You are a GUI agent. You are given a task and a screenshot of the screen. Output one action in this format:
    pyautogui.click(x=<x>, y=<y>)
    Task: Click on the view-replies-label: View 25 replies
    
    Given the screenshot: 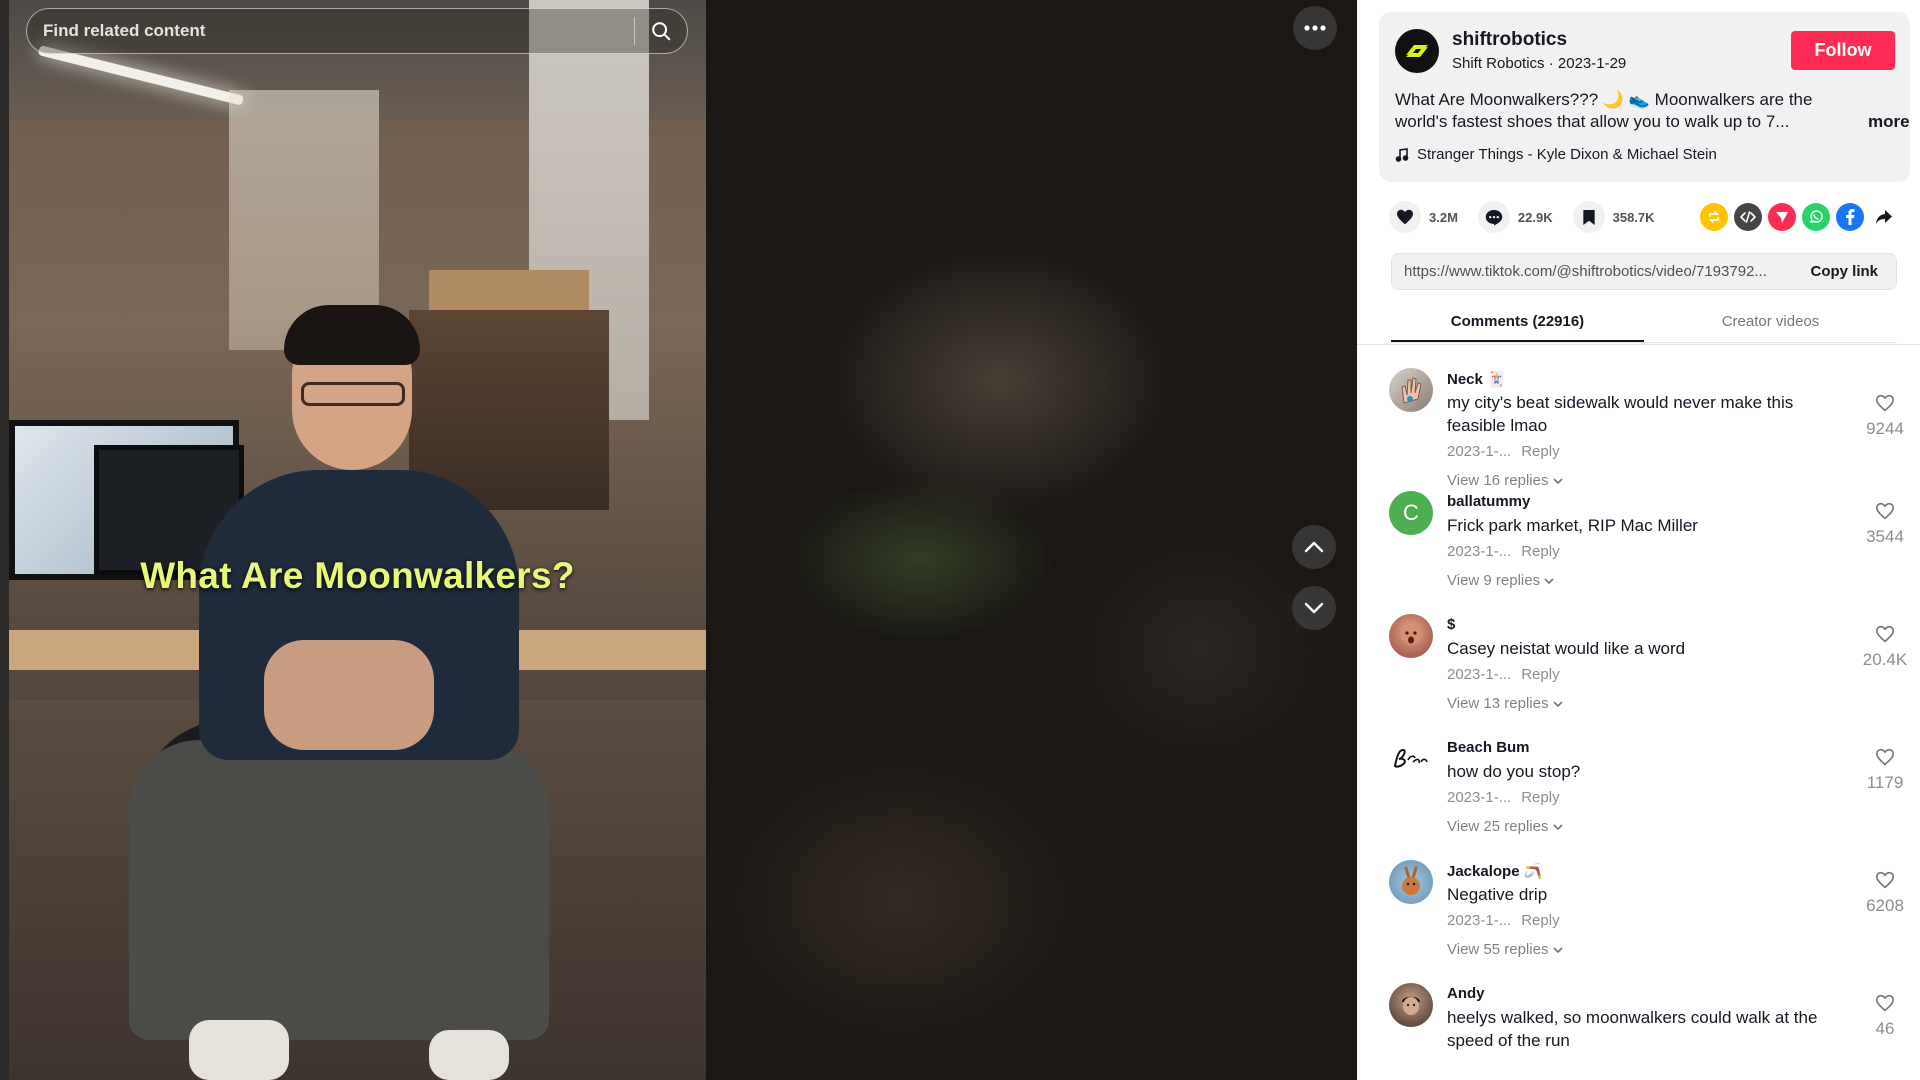 What is the action you would take?
    pyautogui.click(x=1498, y=826)
    